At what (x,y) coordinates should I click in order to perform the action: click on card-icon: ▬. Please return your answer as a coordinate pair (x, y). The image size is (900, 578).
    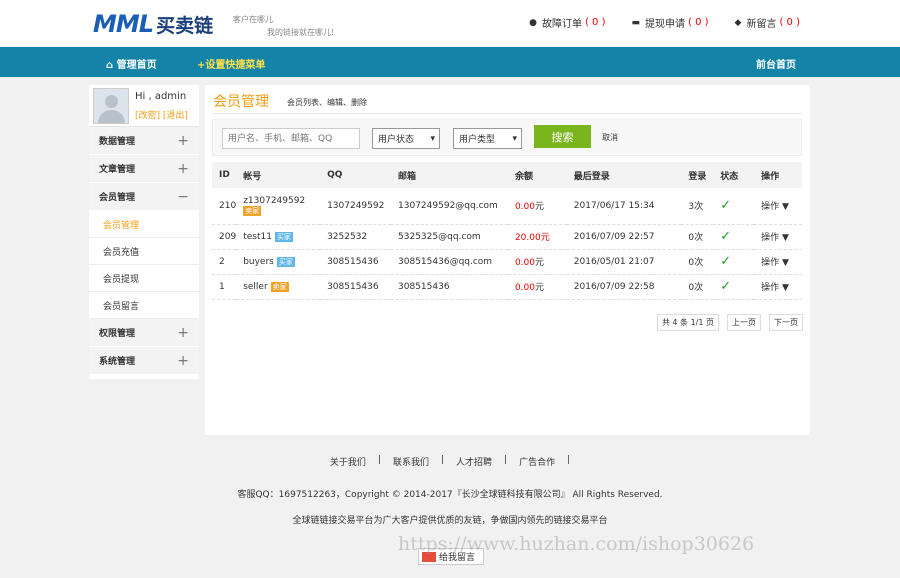
    Looking at the image, I should click on (636, 22).